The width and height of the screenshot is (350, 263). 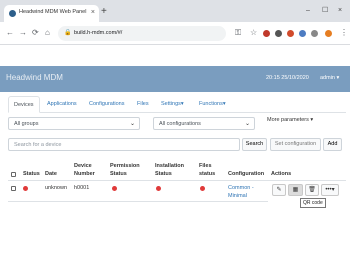 What do you see at coordinates (328, 33) in the screenshot?
I see `profile-avatar` at bounding box center [328, 33].